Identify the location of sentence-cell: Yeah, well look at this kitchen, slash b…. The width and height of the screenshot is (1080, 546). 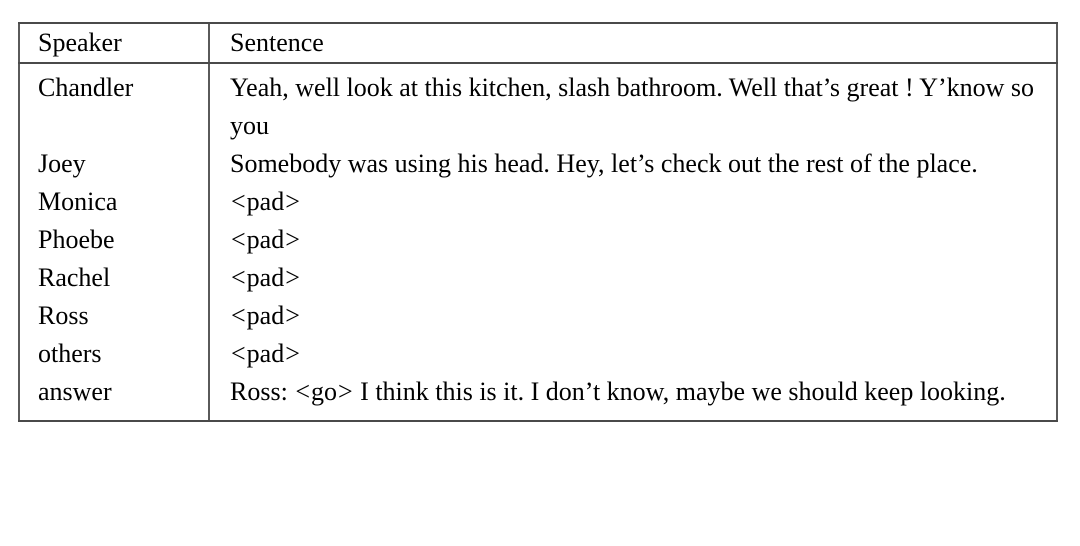
(633, 103).